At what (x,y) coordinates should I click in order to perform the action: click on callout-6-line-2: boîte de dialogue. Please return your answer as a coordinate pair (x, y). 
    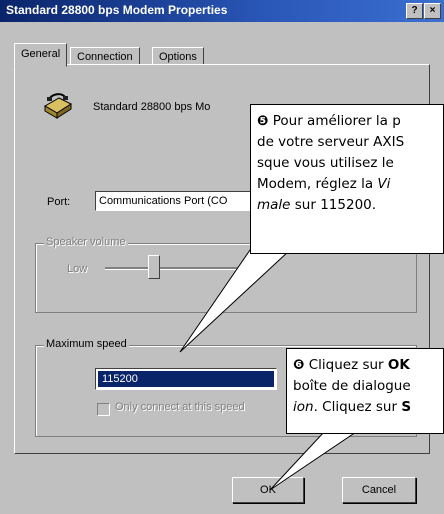
    Looking at the image, I should click on (352, 386).